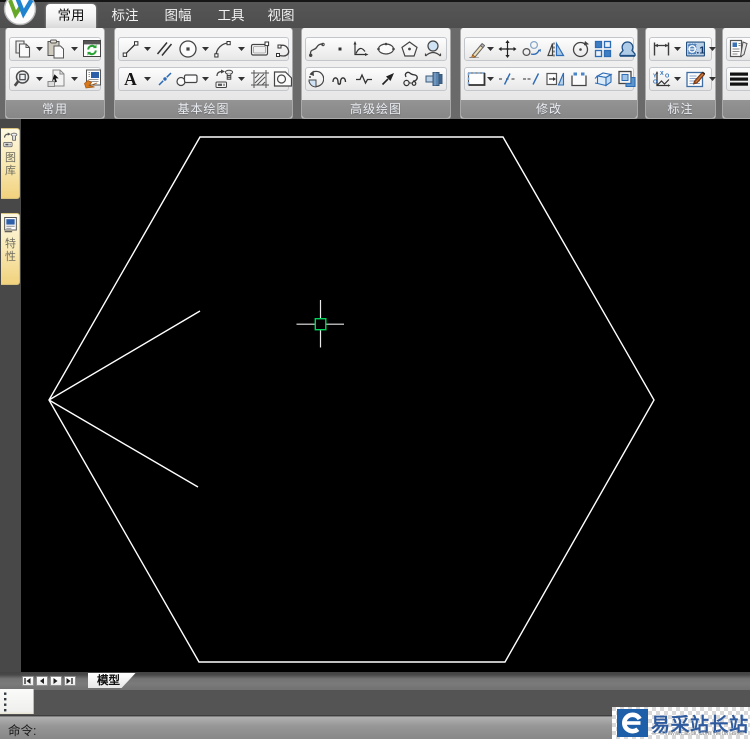  I want to click on svg-text: .1, so click(700, 51).